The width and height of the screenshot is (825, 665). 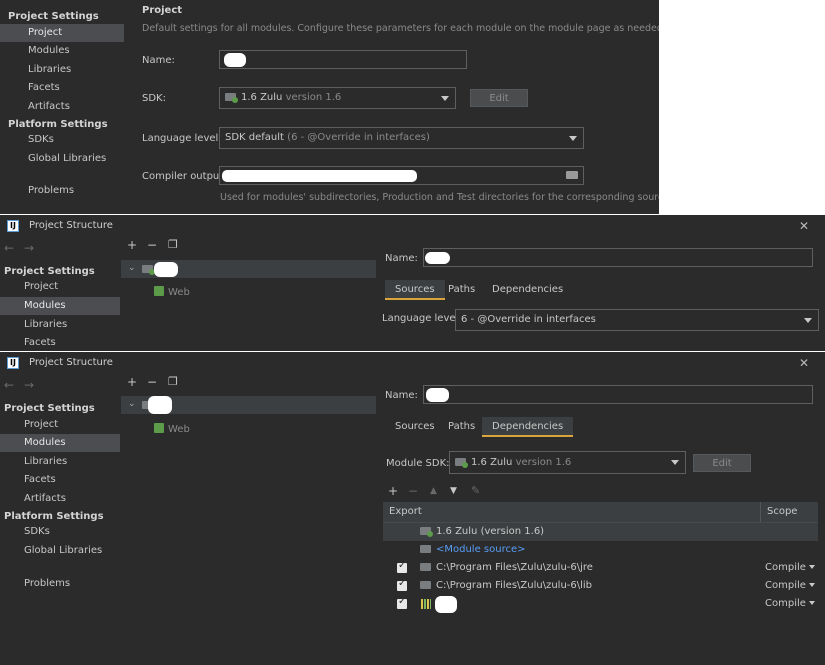 What do you see at coordinates (600, 512) in the screenshot?
I see `dependencies-table-header: Export Scope` at bounding box center [600, 512].